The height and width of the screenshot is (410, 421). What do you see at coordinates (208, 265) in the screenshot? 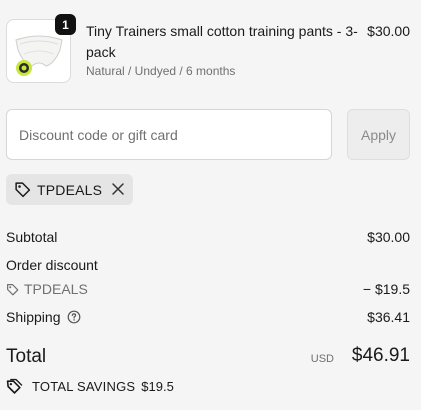
I see `order-discount-row: Order discount` at bounding box center [208, 265].